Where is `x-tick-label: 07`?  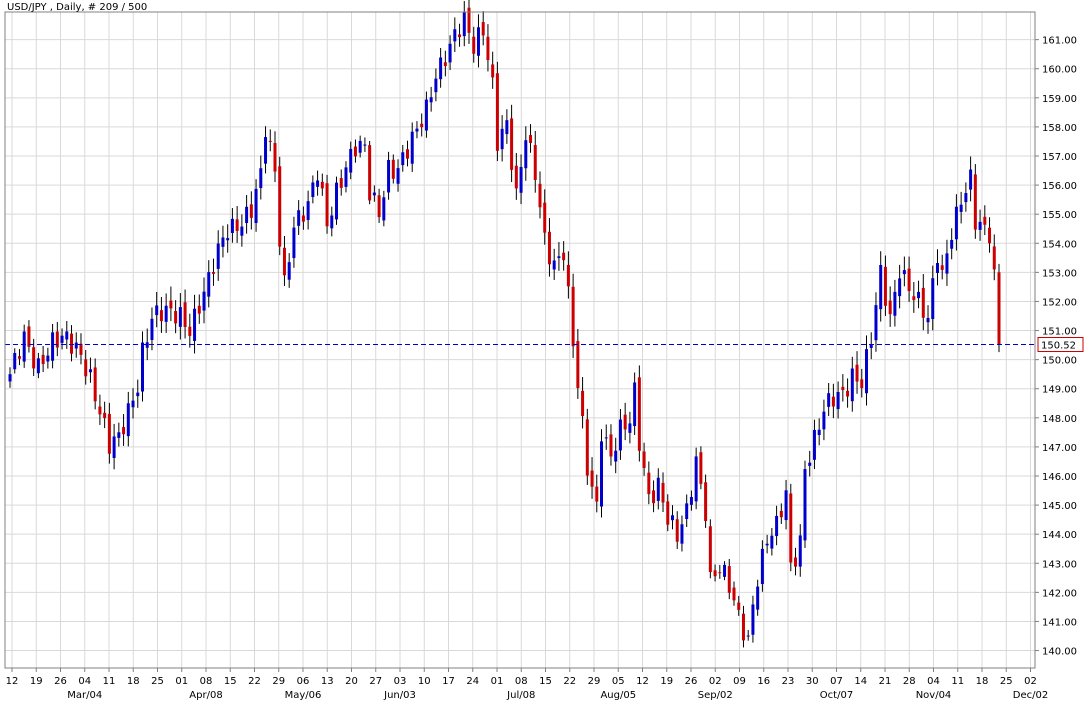
x-tick-label: 07 is located at coordinates (836, 681).